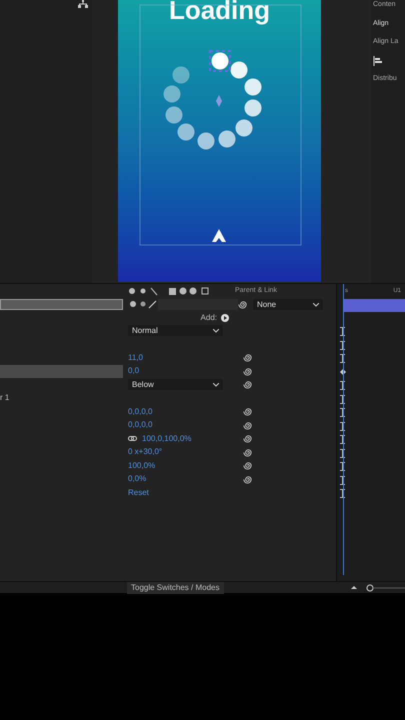 The width and height of the screenshot is (405, 720). What do you see at coordinates (208, 318) in the screenshot?
I see `add-label: Add:` at bounding box center [208, 318].